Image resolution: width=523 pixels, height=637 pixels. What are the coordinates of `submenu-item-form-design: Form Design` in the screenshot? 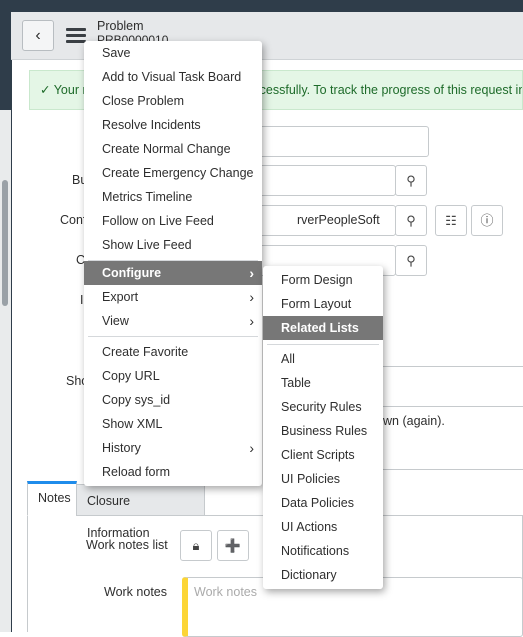 It's located at (323, 280).